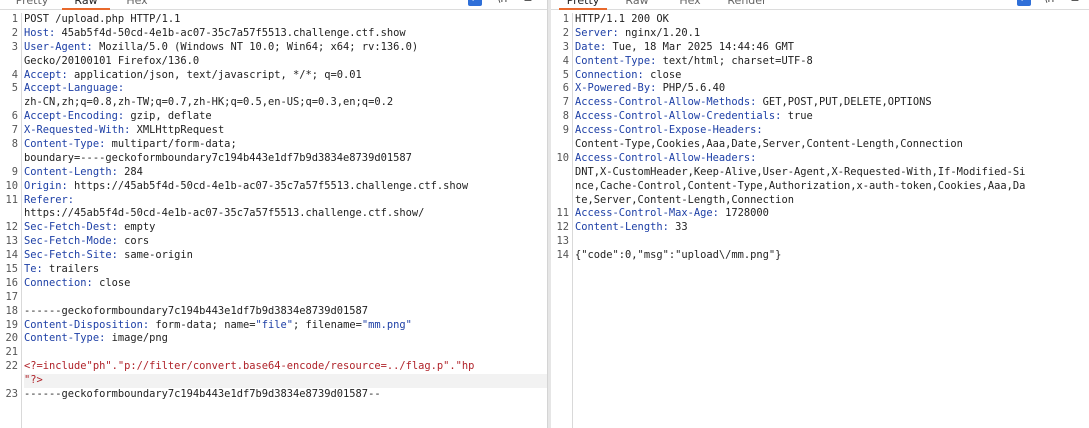  Describe the element at coordinates (826, 34) in the screenshot. I see `code-line: 2 Server: nginx/1.20.1` at that location.